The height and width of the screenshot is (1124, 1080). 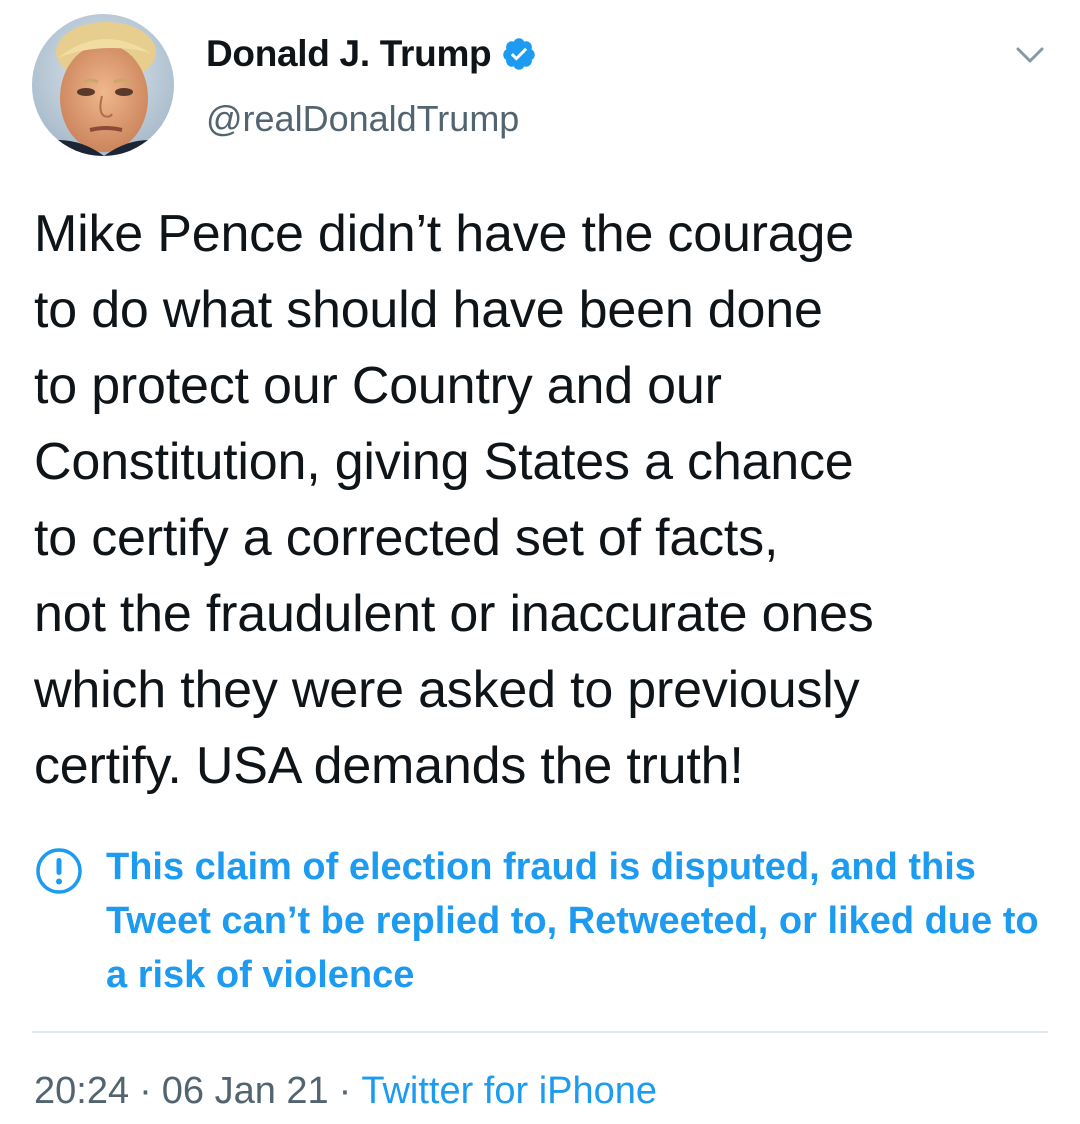 What do you see at coordinates (509, 1091) in the screenshot?
I see `tweet-source-link: Twitter for iPhone` at bounding box center [509, 1091].